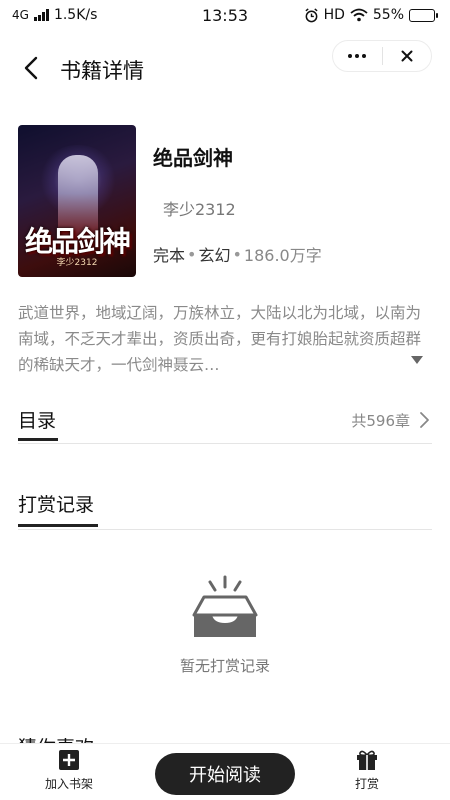 The width and height of the screenshot is (450, 800). What do you see at coordinates (311, 14) in the screenshot?
I see `alarm-icon` at bounding box center [311, 14].